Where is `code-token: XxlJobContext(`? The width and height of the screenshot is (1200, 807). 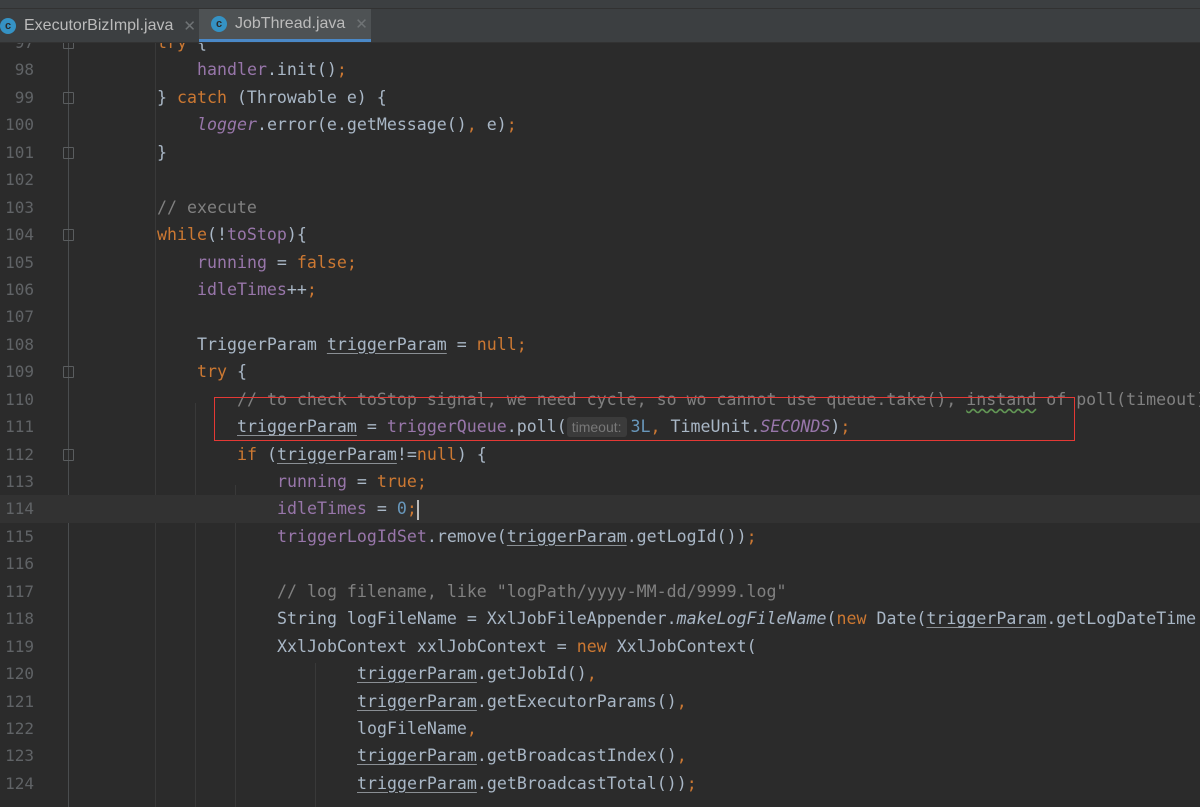 code-token: XxlJobContext( is located at coordinates (681, 646).